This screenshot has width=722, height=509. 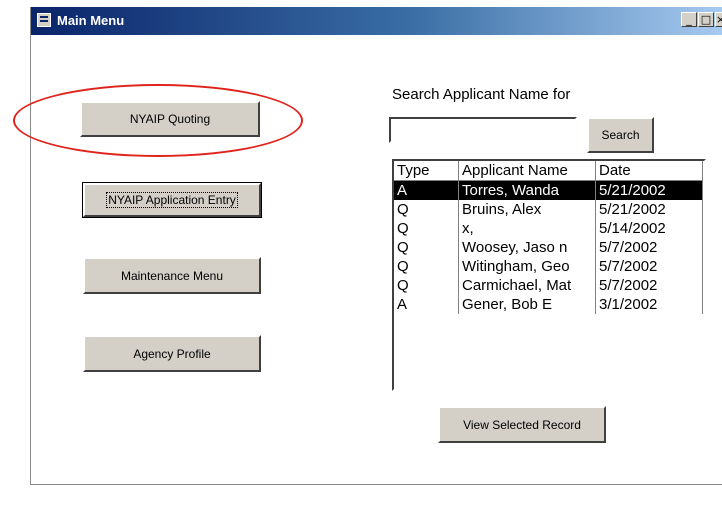 I want to click on maximize-button: □, so click(x=706, y=19).